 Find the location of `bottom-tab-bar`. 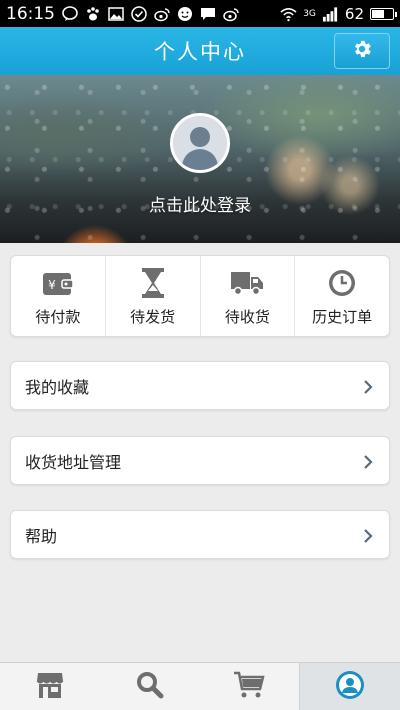

bottom-tab-bar is located at coordinates (200, 686).